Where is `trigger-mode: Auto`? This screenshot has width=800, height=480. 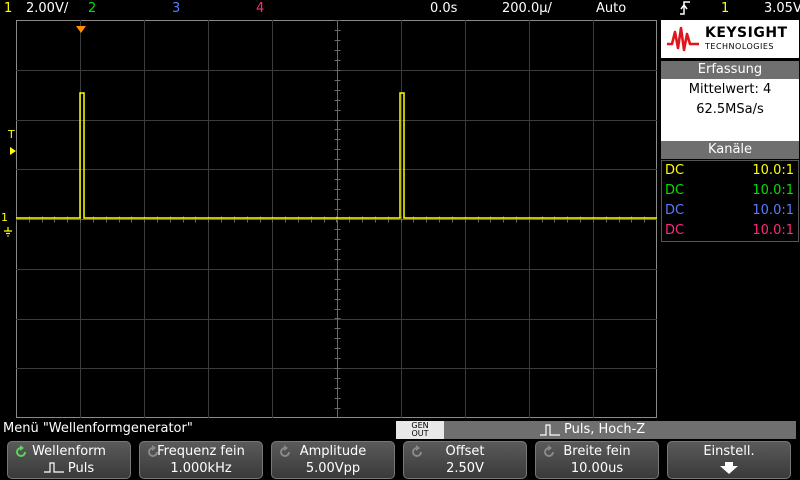 trigger-mode: Auto is located at coordinates (611, 8).